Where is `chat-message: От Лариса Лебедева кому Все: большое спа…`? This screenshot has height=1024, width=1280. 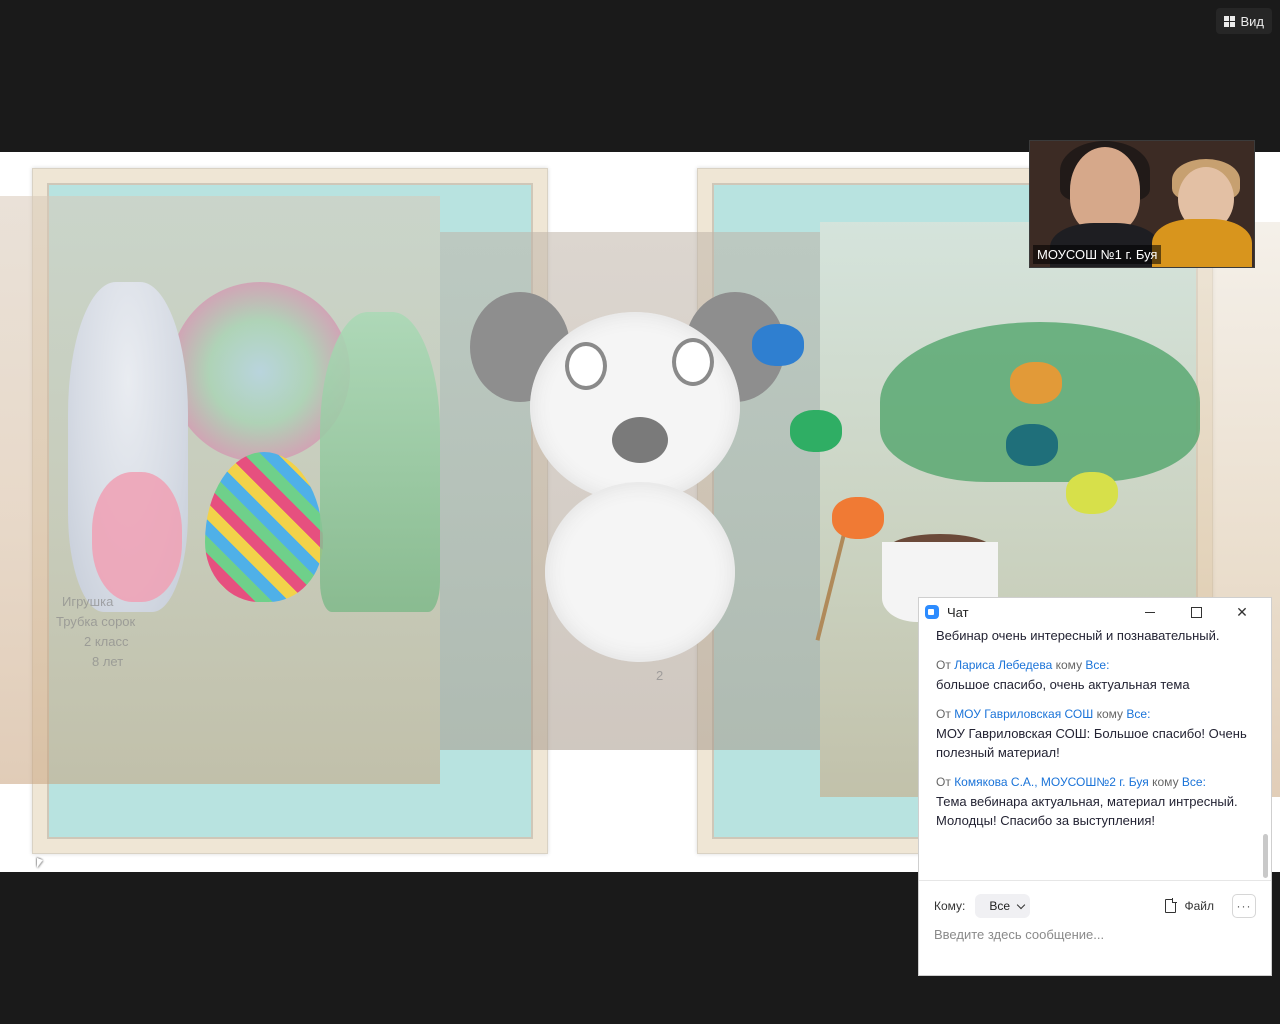
chat-message: От Лариса Лебедева кому Все: большое спа… is located at coordinates (1095, 675).